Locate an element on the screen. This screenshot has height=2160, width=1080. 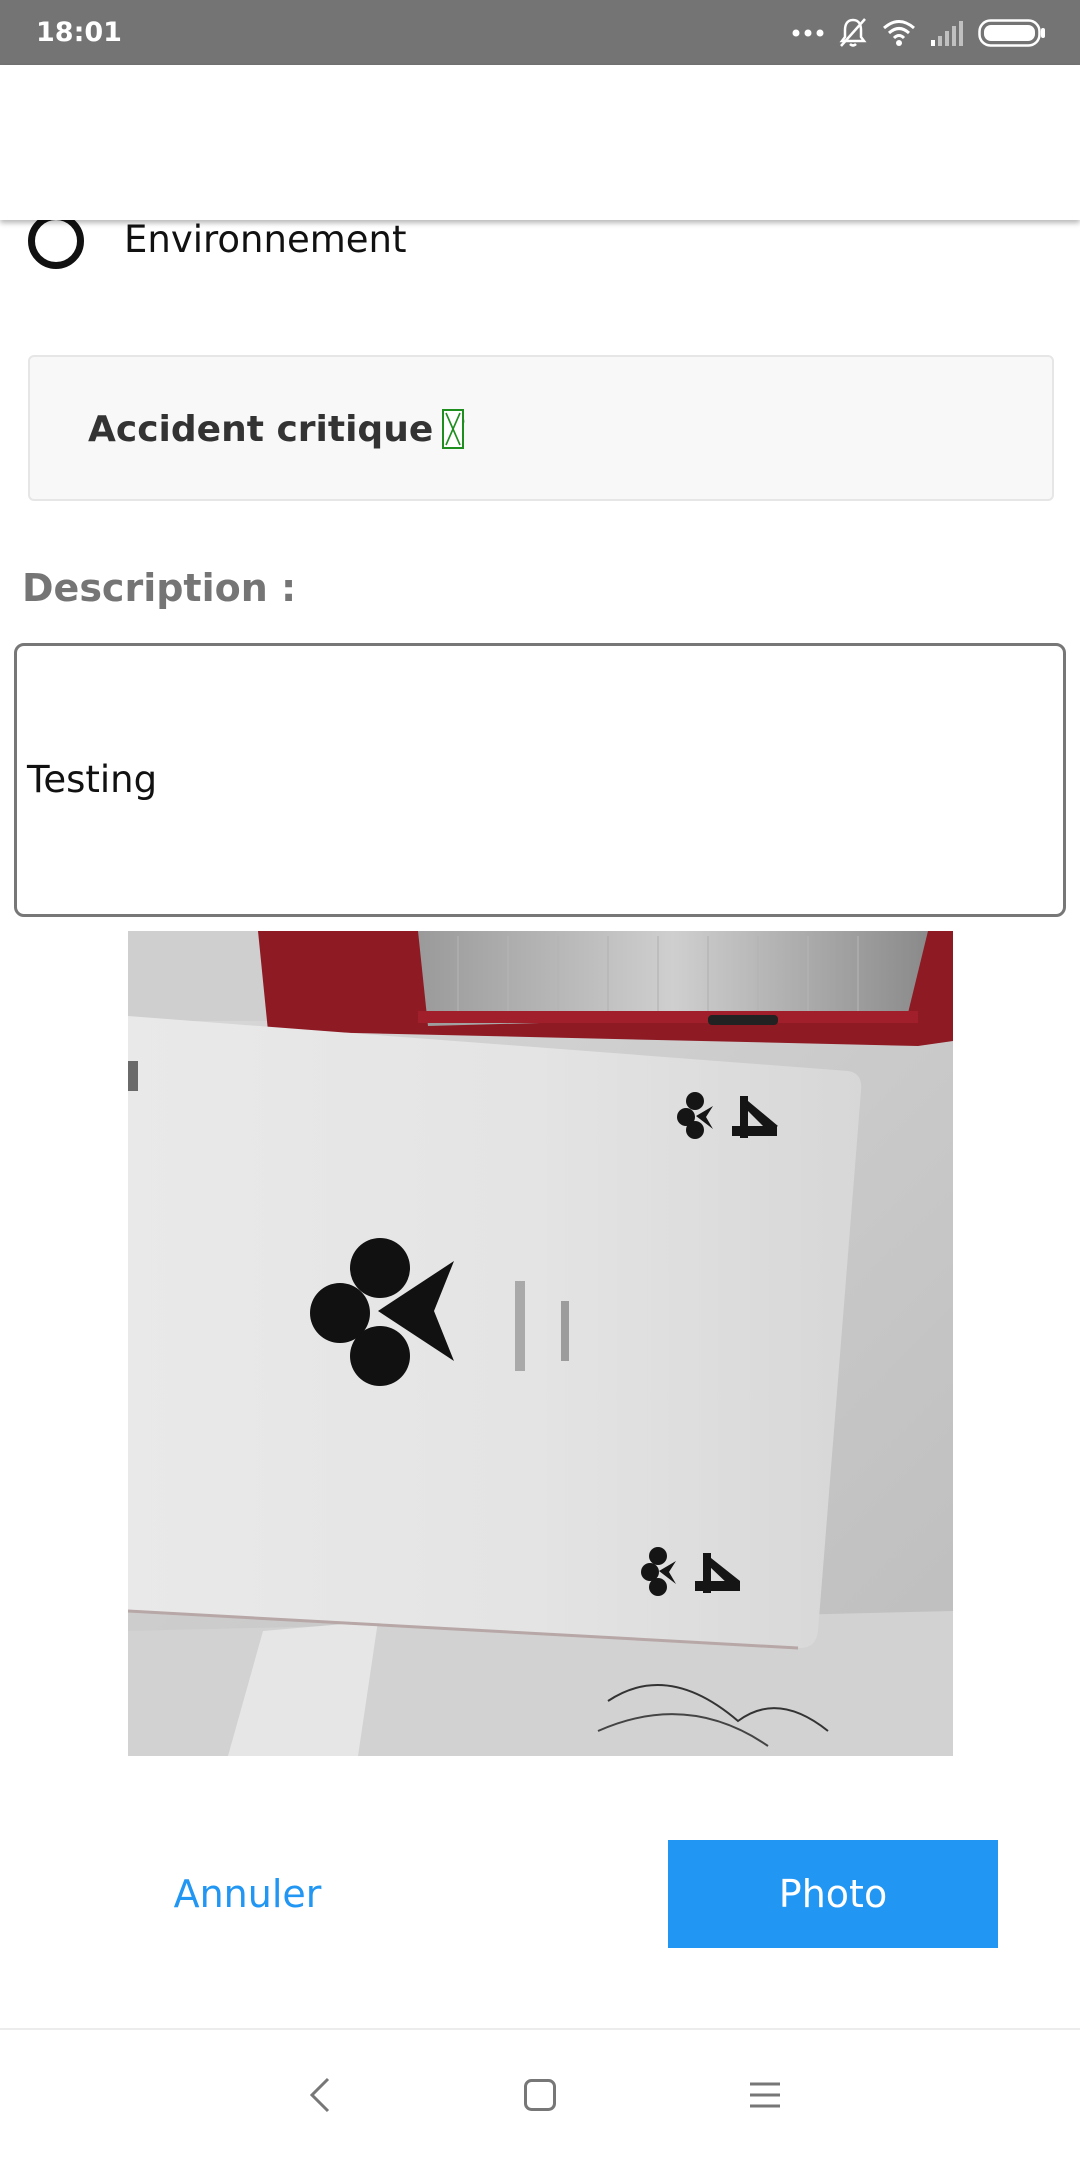
nav-recents-button is located at coordinates (765, 2095).